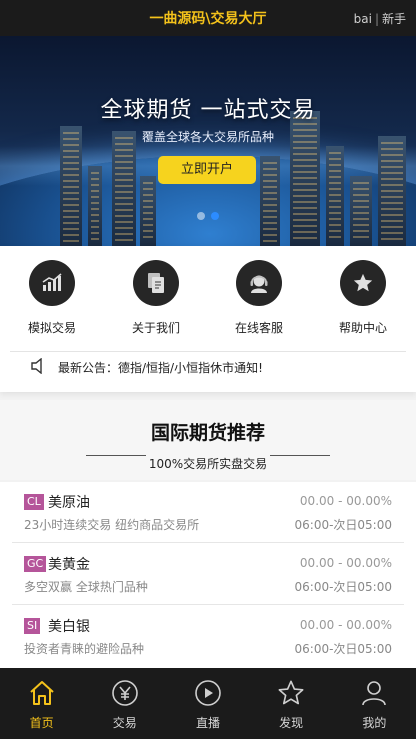 This screenshot has height=739, width=416. Describe the element at coordinates (362, 328) in the screenshot. I see `quick-link-label: 帮助中心` at that location.